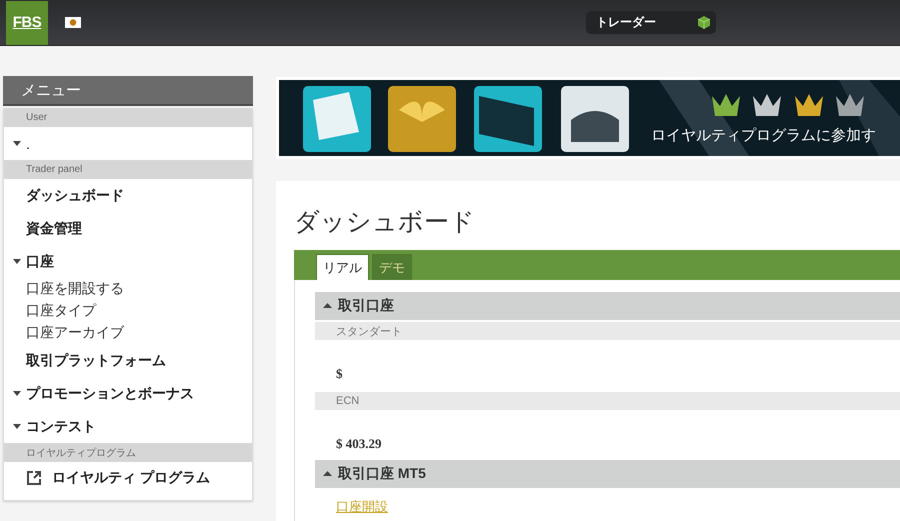 The width and height of the screenshot is (900, 521). Describe the element at coordinates (607, 401) in the screenshot. I see `account-type: ECN` at that location.